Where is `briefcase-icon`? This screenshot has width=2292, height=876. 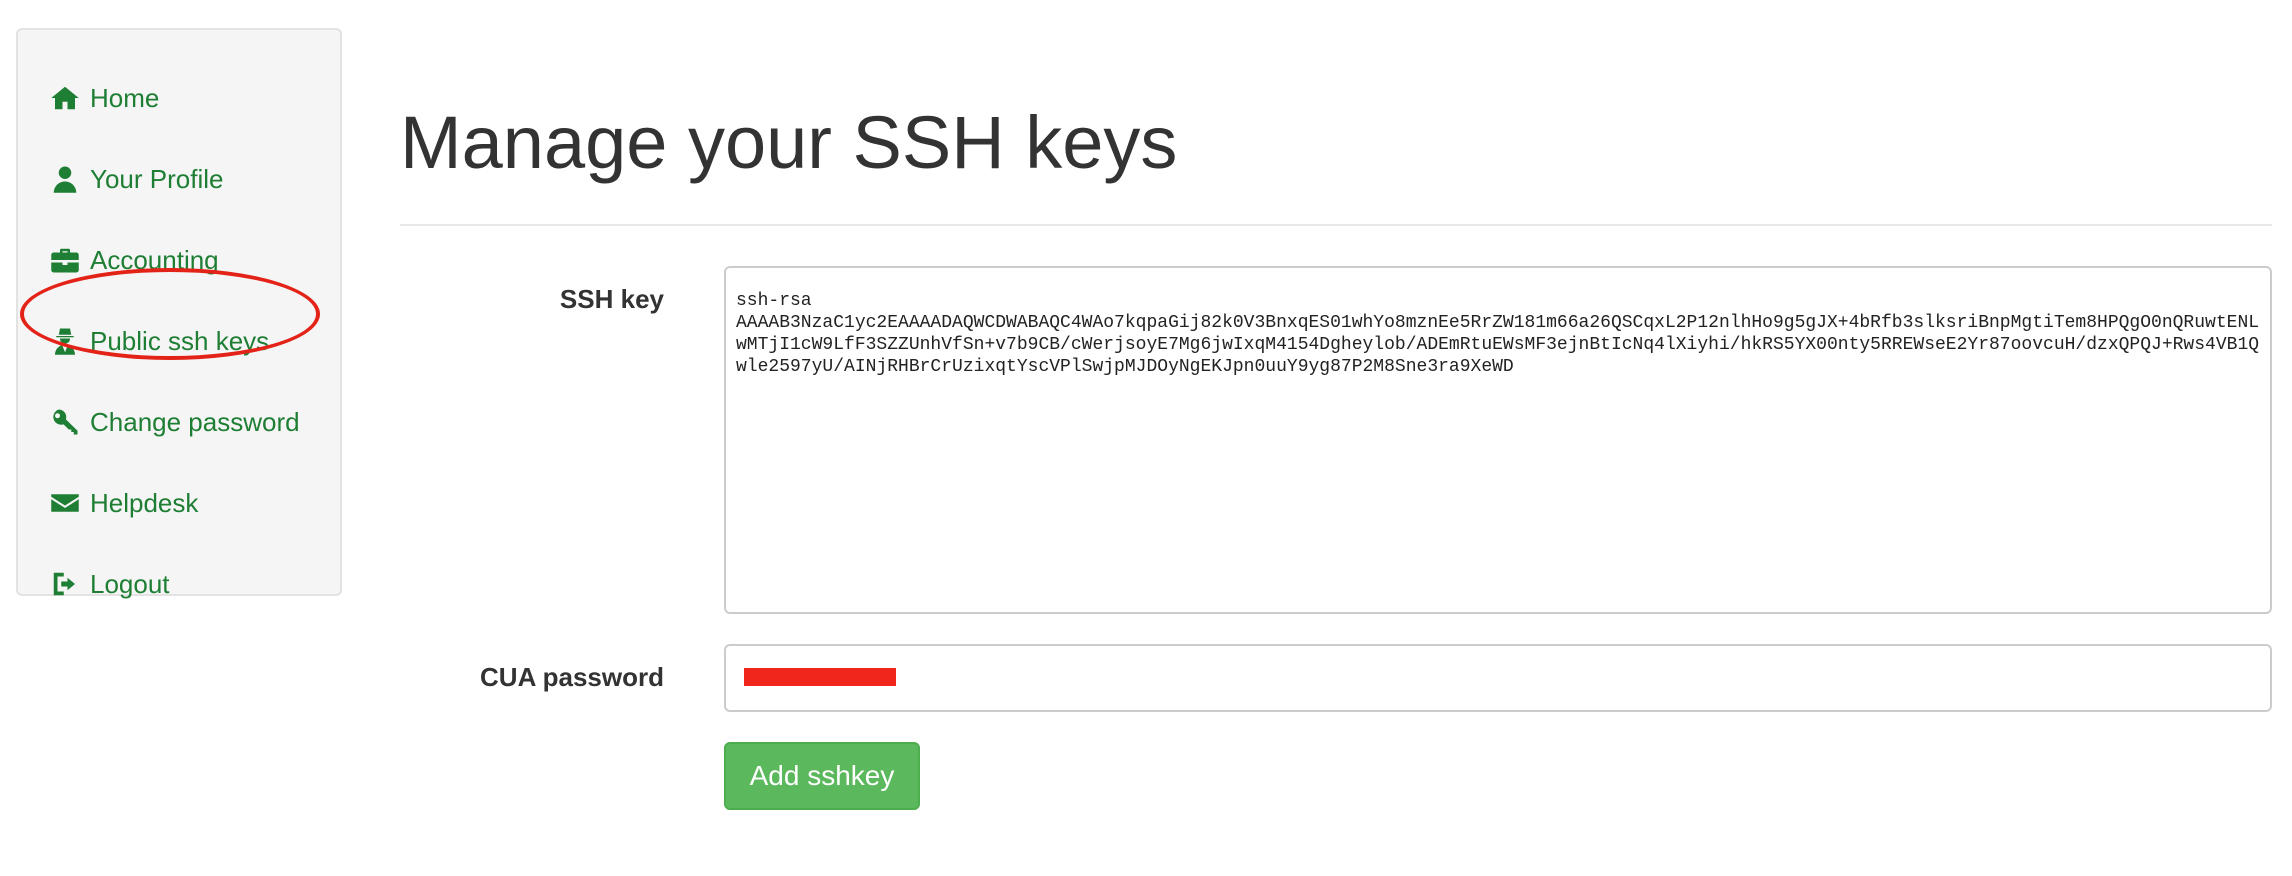
briefcase-icon is located at coordinates (65, 260).